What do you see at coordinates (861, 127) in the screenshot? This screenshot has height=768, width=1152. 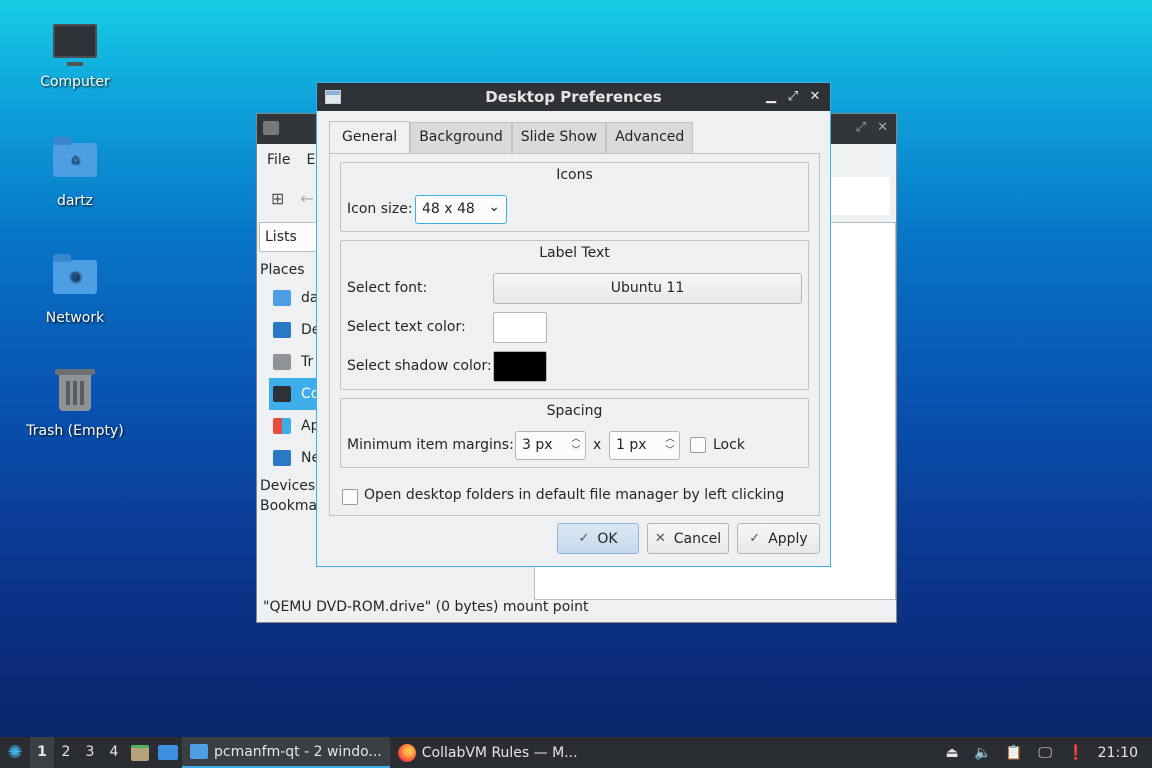 I see `restore-icon: ⤢` at bounding box center [861, 127].